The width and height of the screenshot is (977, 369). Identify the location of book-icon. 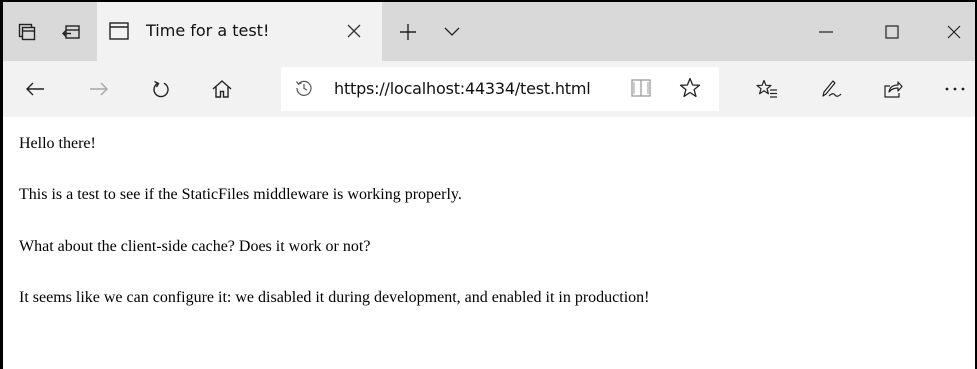
(641, 88).